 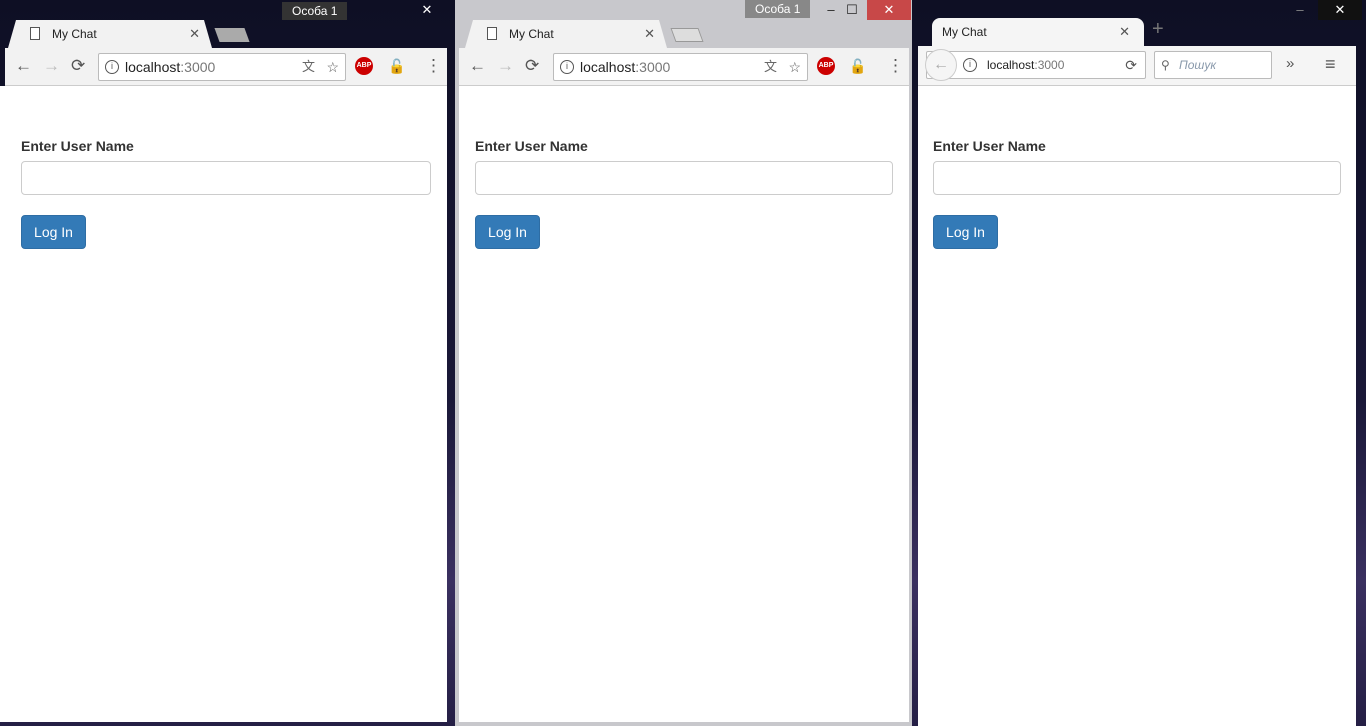 I want to click on new-tab-icon: +, so click(x=1158, y=29).